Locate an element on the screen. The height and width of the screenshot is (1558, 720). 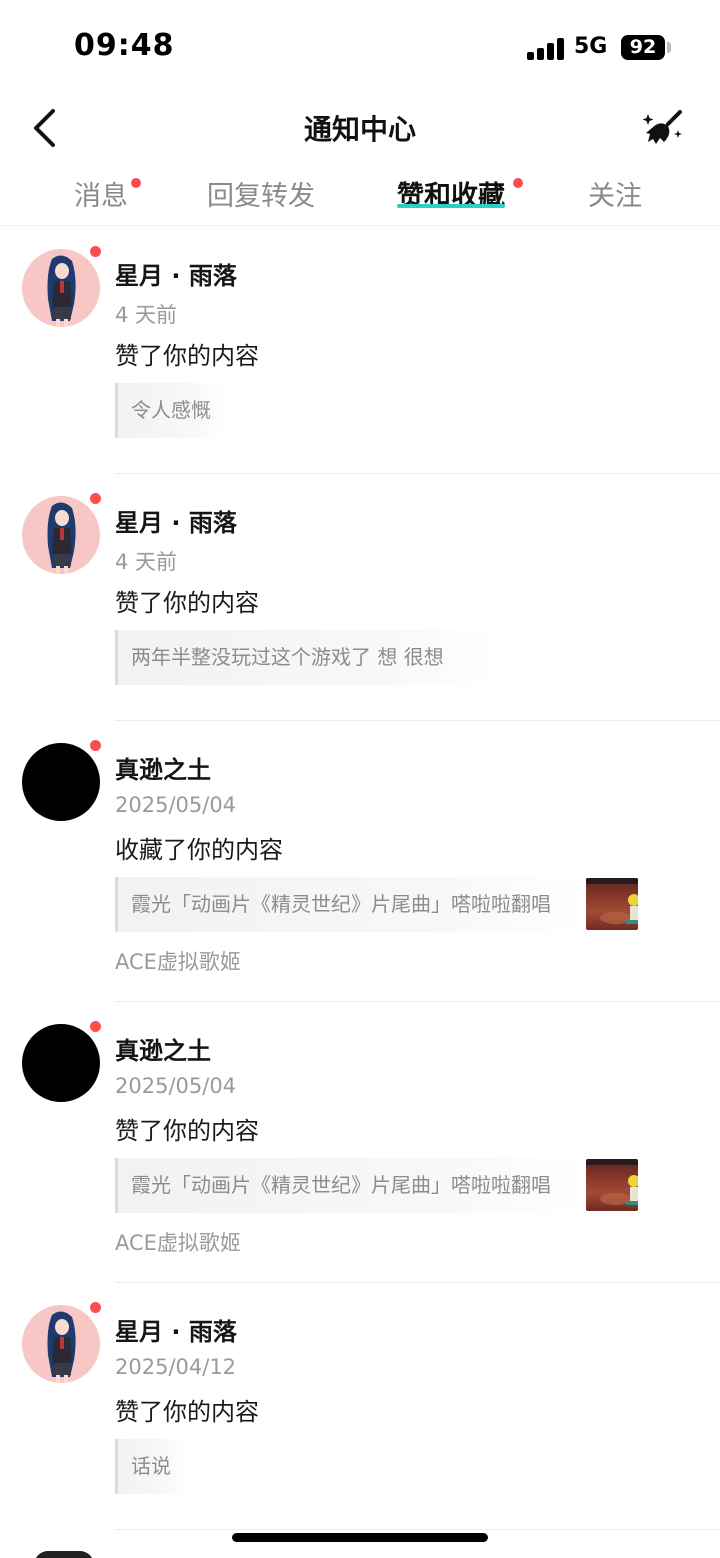
home-indicator is located at coordinates (360, 1537).